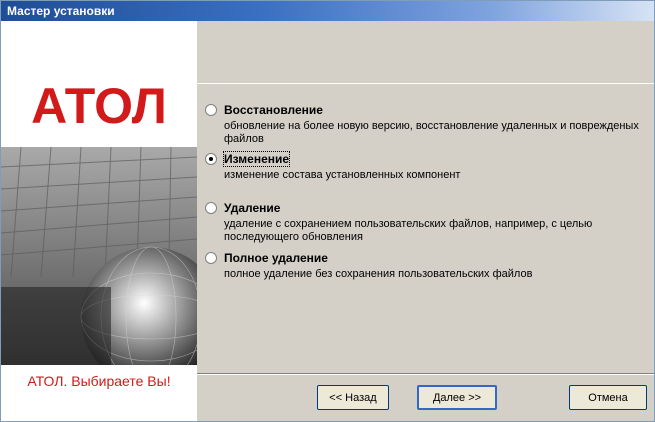 The image size is (655, 422). What do you see at coordinates (211, 258) in the screenshot?
I see `radio-full-remove` at bounding box center [211, 258].